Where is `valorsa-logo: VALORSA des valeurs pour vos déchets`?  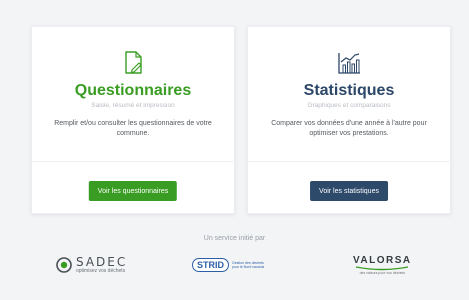 valorsa-logo: VALORSA des valeurs pour vos déchets is located at coordinates (382, 265).